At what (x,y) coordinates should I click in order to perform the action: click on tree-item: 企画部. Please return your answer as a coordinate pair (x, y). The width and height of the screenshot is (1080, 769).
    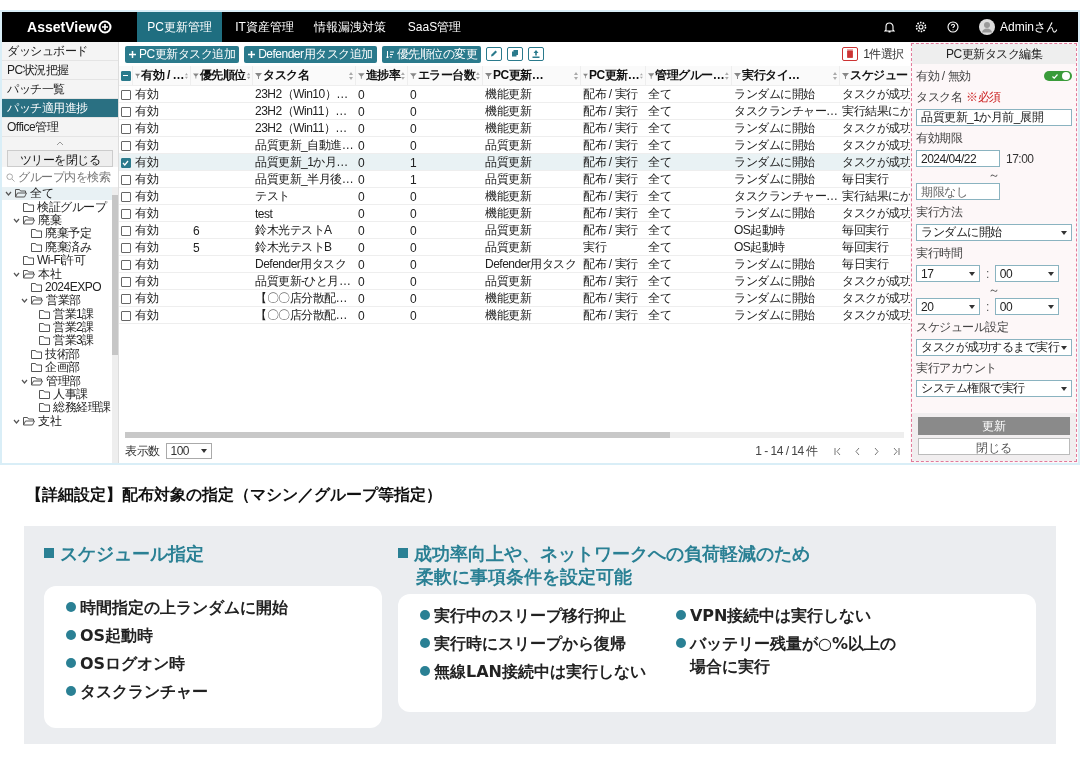
    Looking at the image, I should click on (57, 368).